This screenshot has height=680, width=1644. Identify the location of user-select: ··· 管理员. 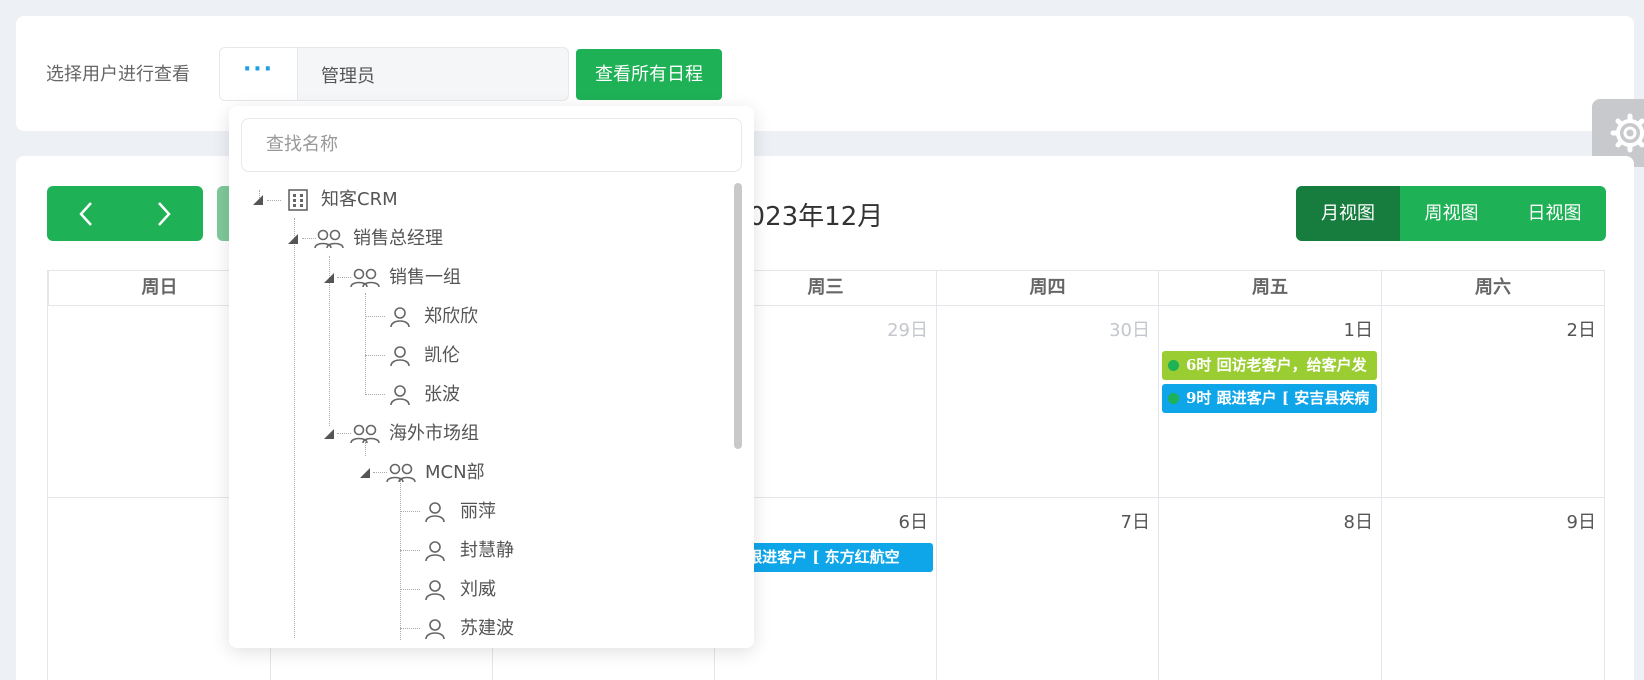
(394, 74).